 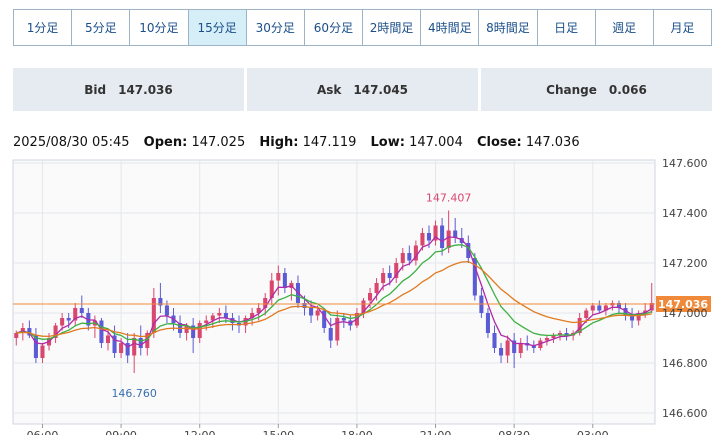 I want to click on y-tick-label: 146.800, so click(x=685, y=363).